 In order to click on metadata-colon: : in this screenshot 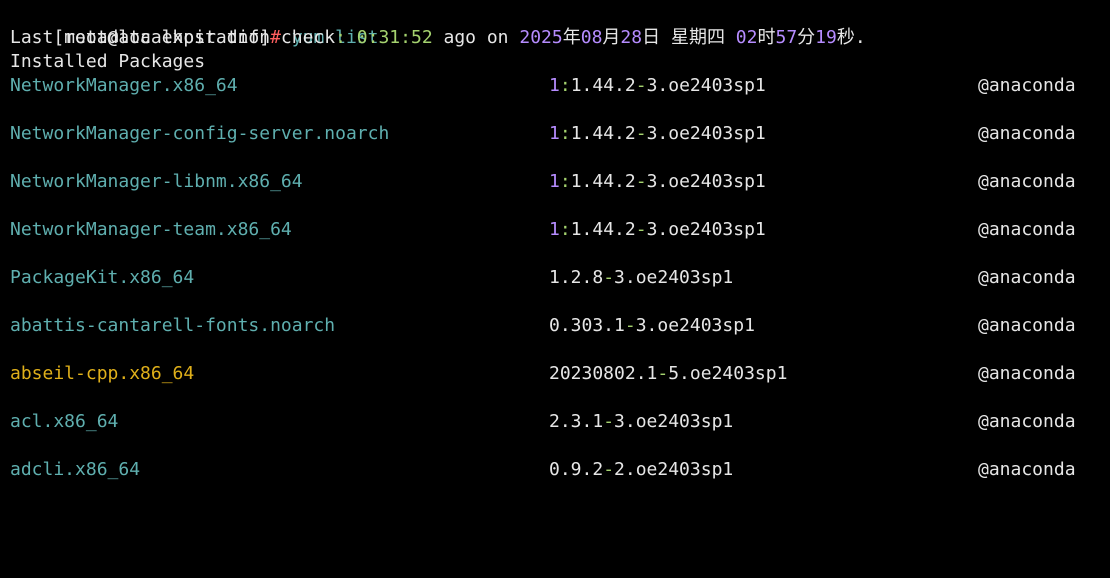, I will do `click(340, 37)`.